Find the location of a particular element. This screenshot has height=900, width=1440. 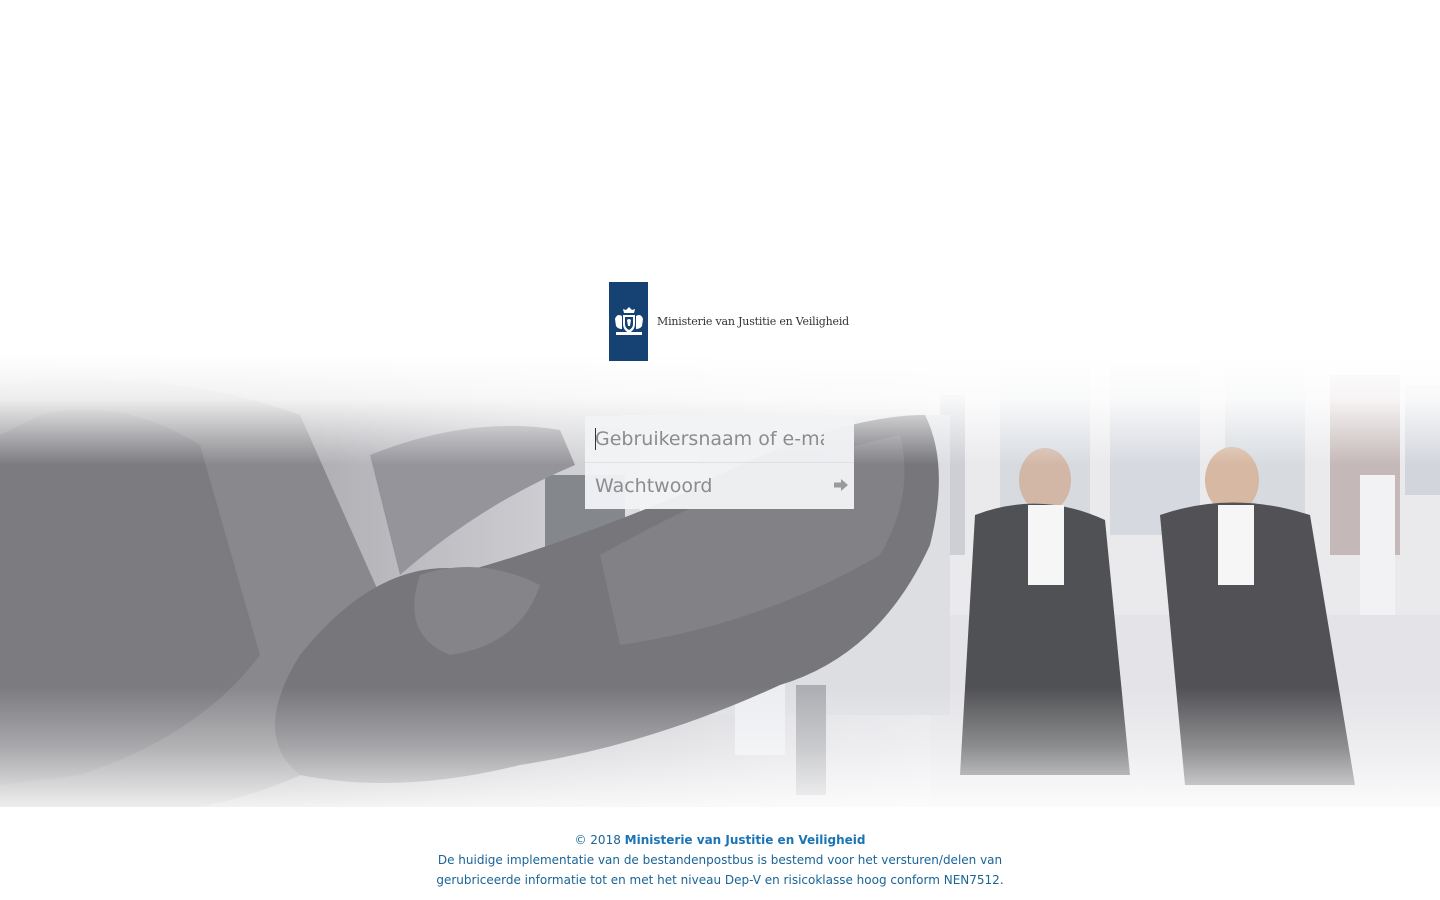

password-input is located at coordinates (719, 486).